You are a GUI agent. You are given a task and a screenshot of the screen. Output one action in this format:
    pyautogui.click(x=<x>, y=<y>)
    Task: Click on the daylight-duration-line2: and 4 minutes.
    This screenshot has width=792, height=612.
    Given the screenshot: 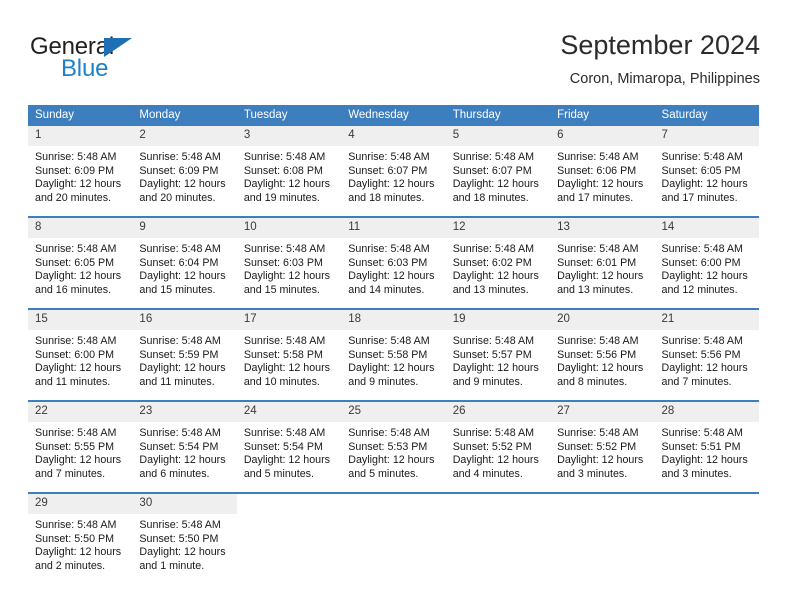 What is the action you would take?
    pyautogui.click(x=487, y=473)
    